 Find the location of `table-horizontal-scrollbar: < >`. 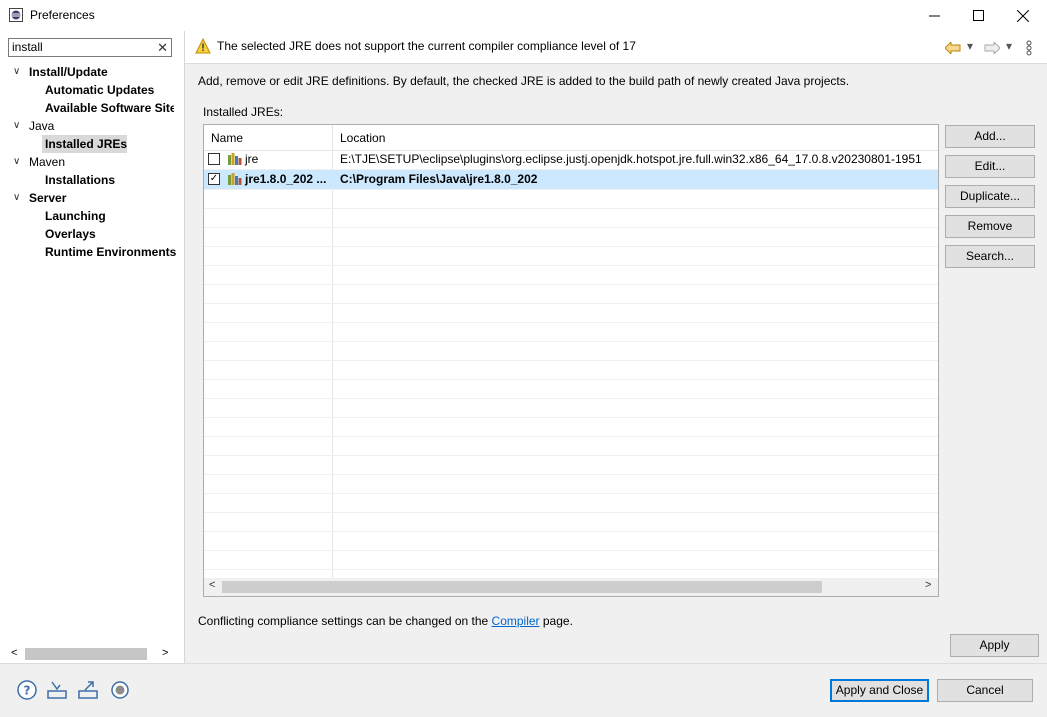

table-horizontal-scrollbar: < > is located at coordinates (571, 587).